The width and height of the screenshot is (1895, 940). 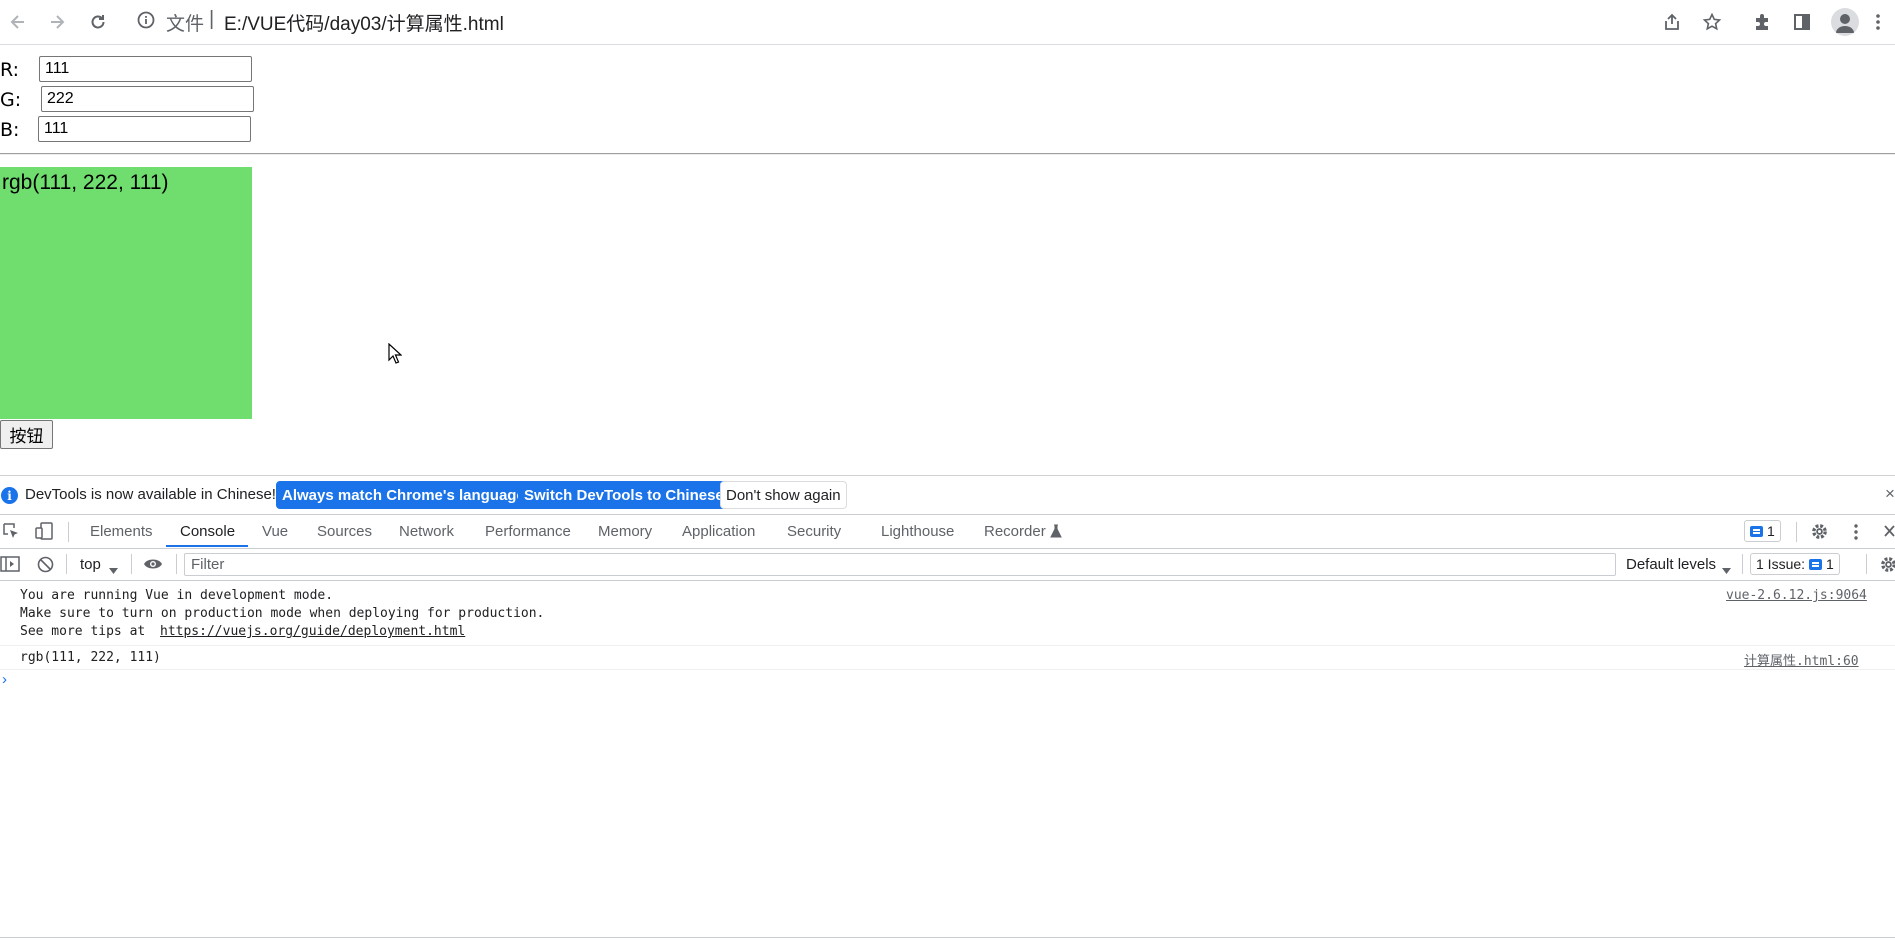 What do you see at coordinates (177, 595) in the screenshot?
I see `console-message-line: You are running Vue in development mode.` at bounding box center [177, 595].